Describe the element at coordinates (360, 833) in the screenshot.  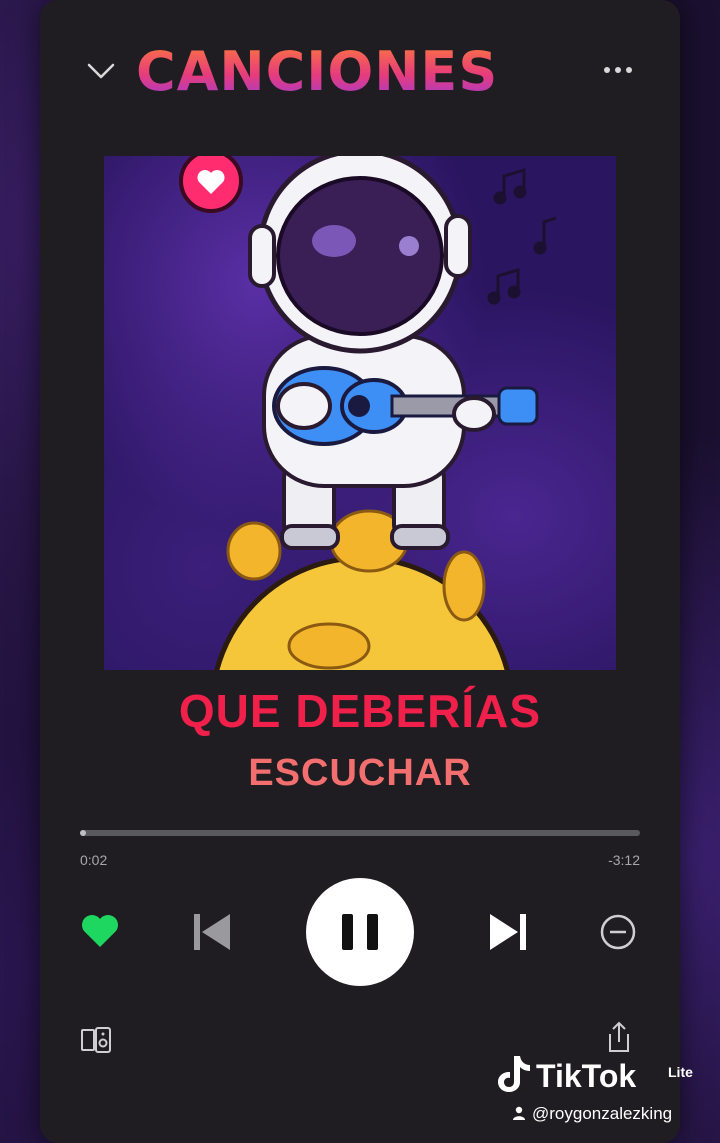
I see `progress-bar` at that location.